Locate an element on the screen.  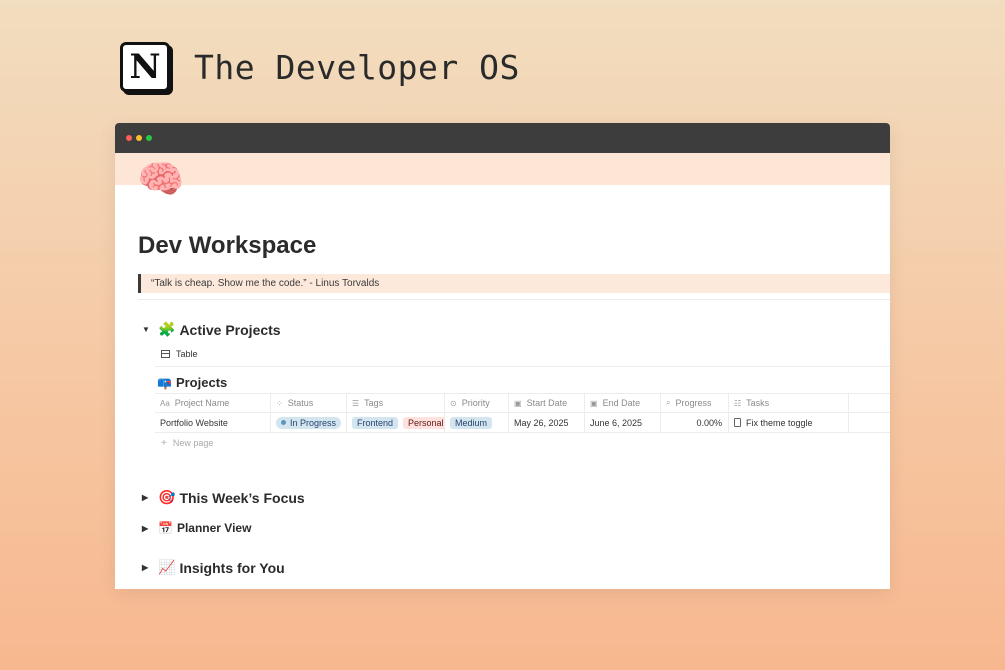
toggle-planner-view: ▶ 📅 Planner View is located at coordinates (196, 528).